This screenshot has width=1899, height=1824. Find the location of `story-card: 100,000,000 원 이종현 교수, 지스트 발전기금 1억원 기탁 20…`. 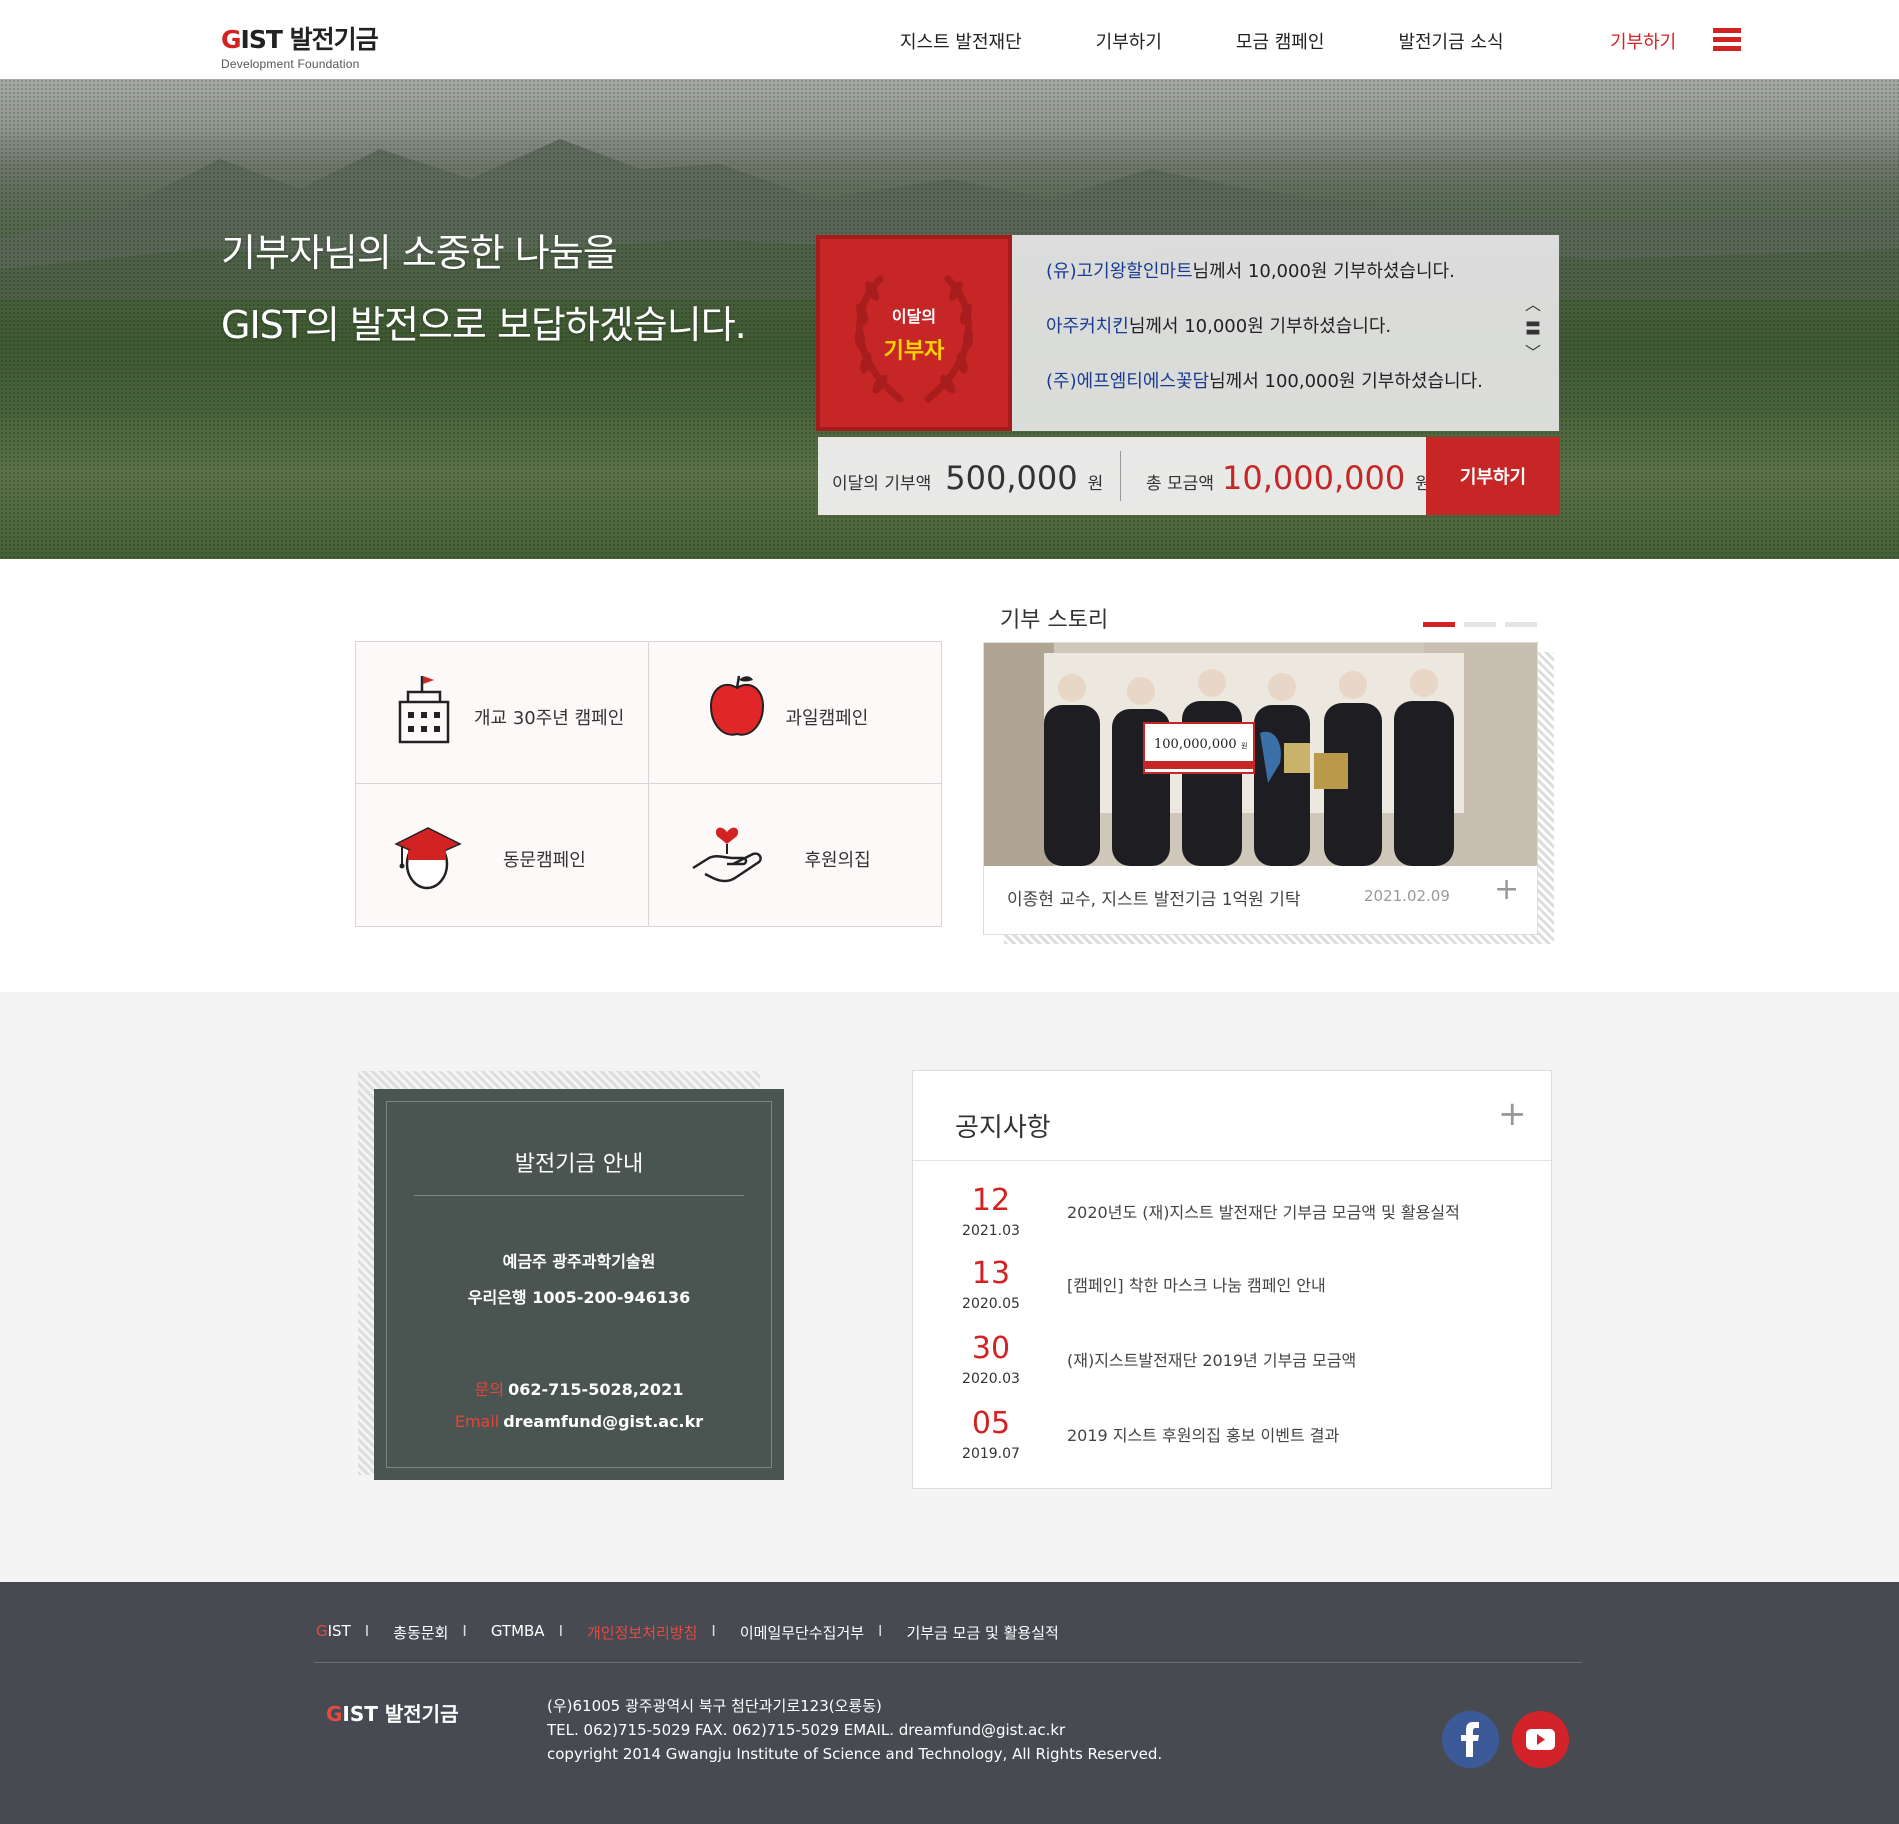

story-card: 100,000,000 원 이종현 교수, 지스트 발전기금 1억원 기탁 20… is located at coordinates (1260, 788).